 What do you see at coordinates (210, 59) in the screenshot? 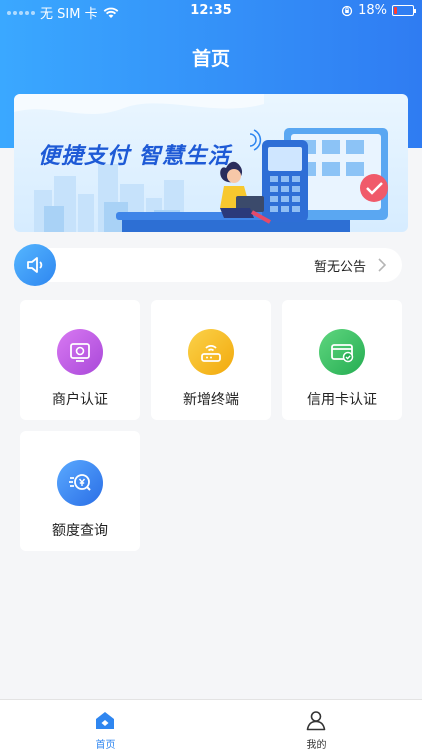
I see `page-title: 首页` at bounding box center [210, 59].